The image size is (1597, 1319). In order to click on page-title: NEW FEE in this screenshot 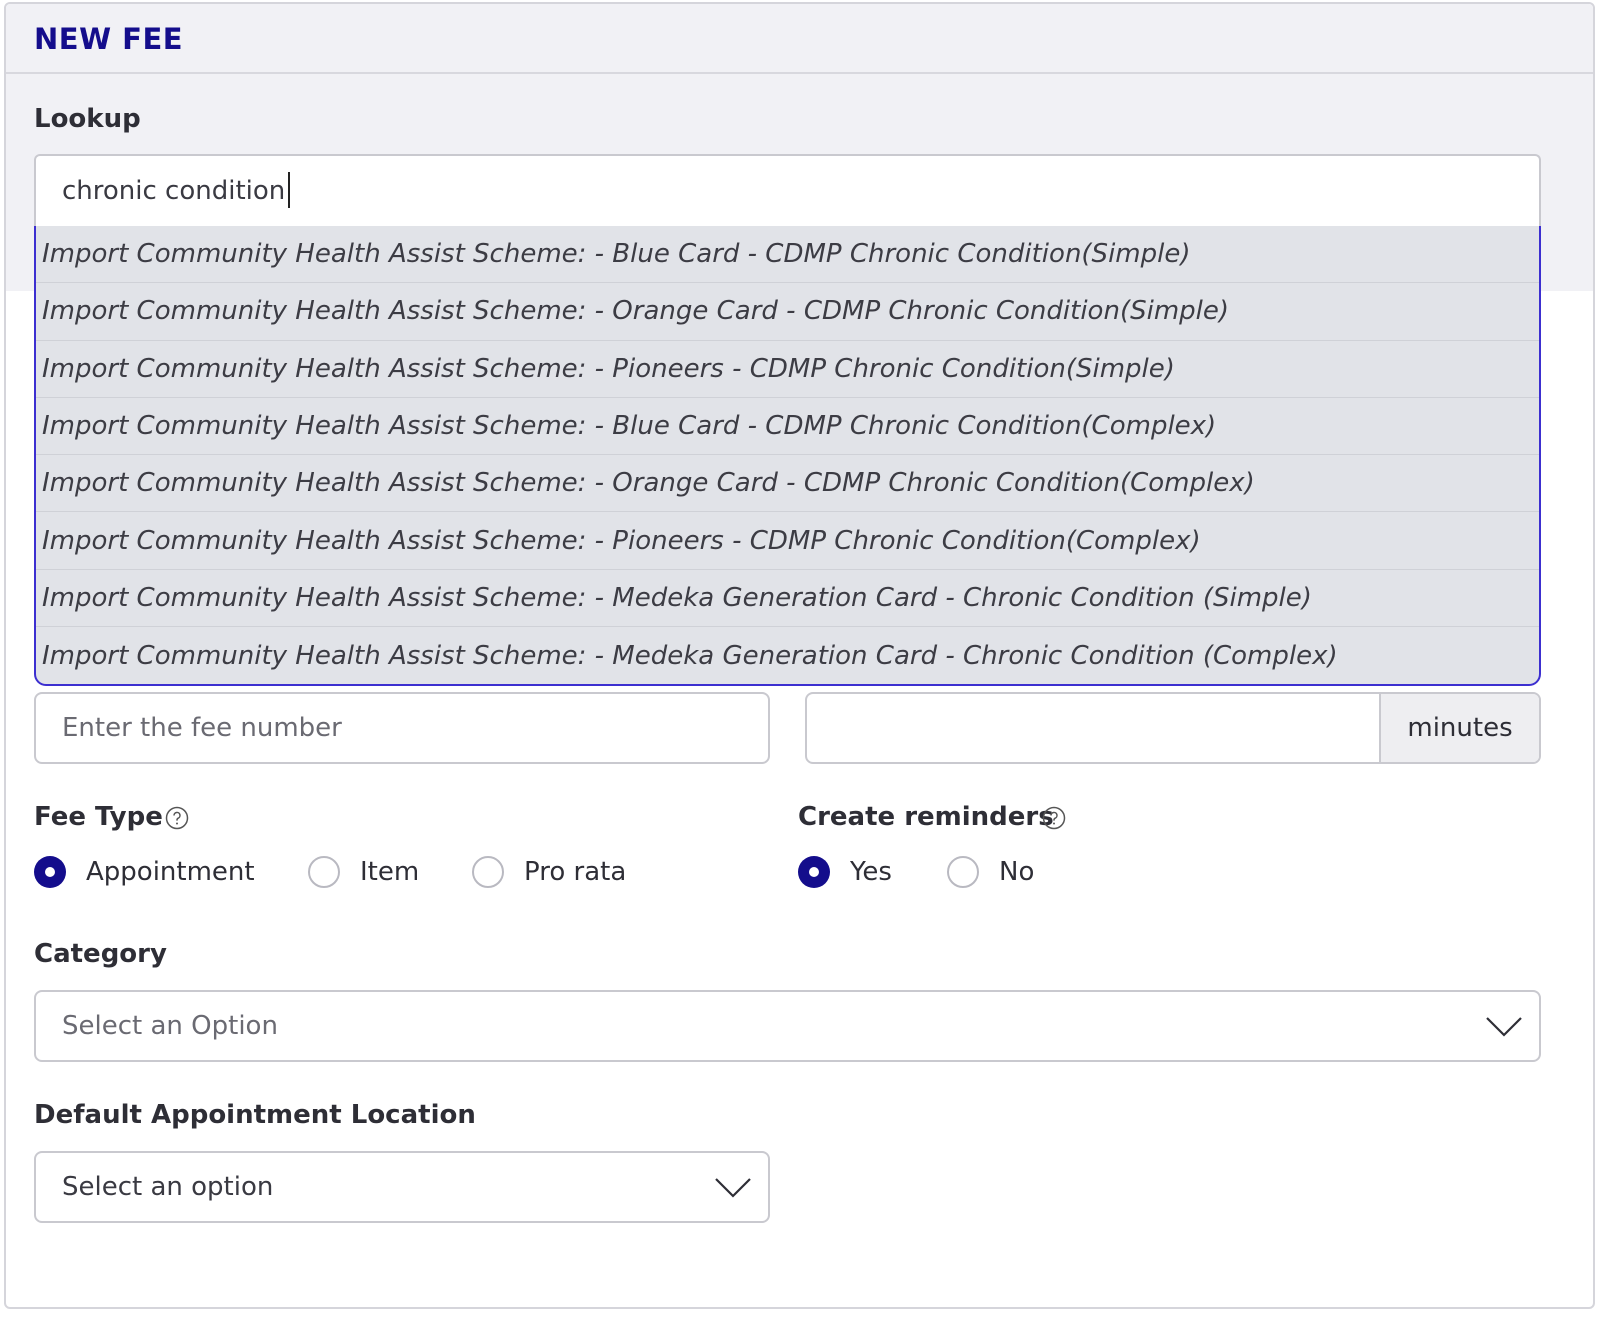, I will do `click(109, 39)`.